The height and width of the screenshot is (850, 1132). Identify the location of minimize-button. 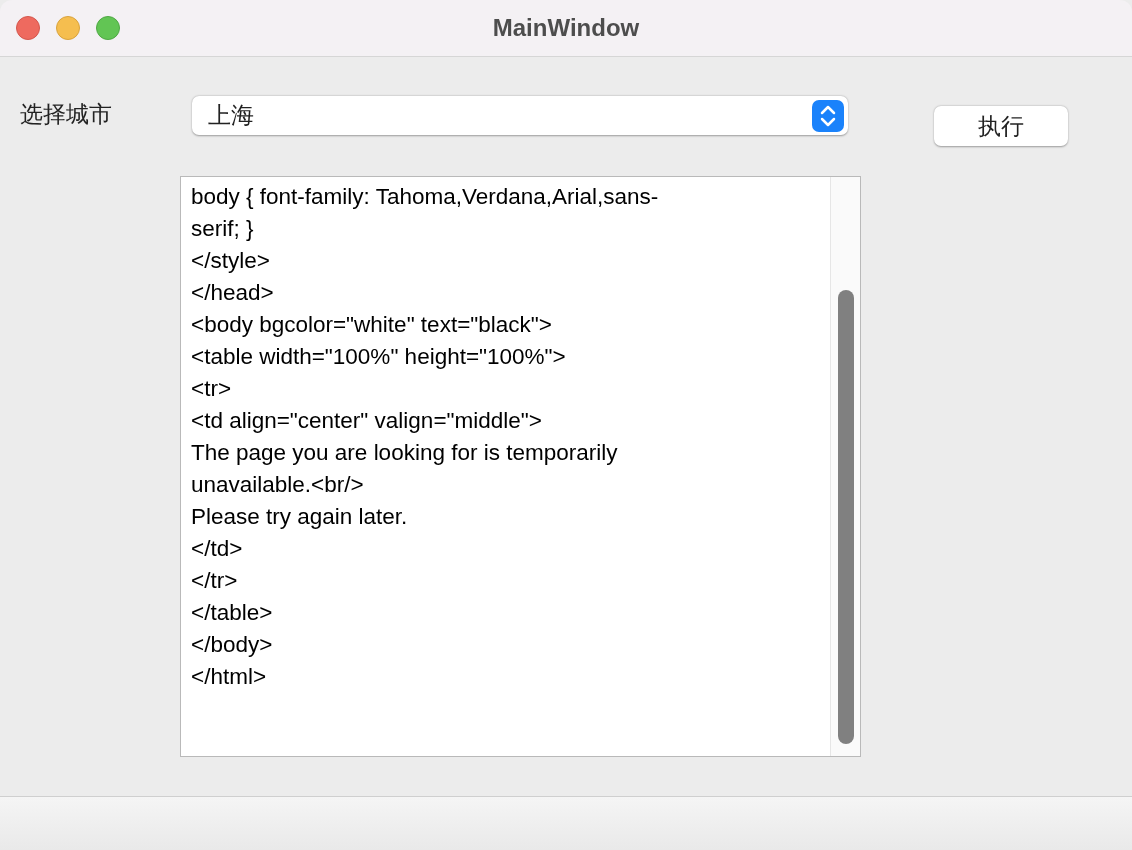
(68, 28).